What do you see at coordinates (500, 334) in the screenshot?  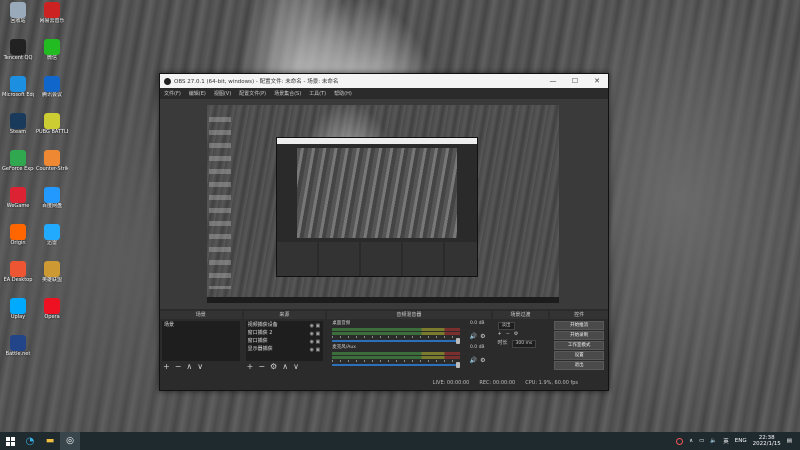 I see `add-transition-button: +` at bounding box center [500, 334].